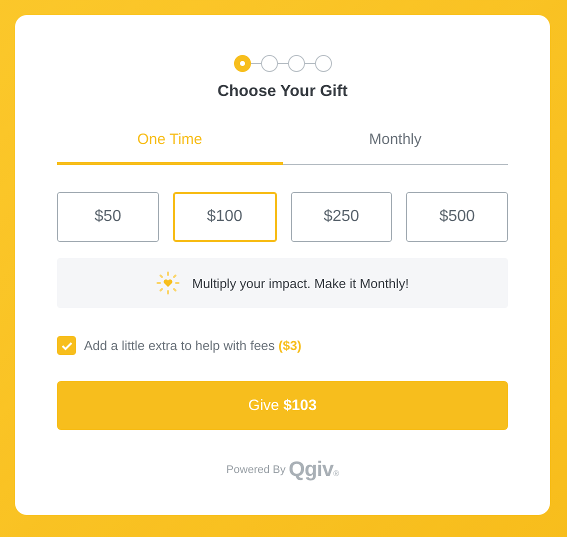 Image resolution: width=567 pixels, height=537 pixels. Describe the element at coordinates (313, 470) in the screenshot. I see `brand-logo: Qgiv®` at that location.